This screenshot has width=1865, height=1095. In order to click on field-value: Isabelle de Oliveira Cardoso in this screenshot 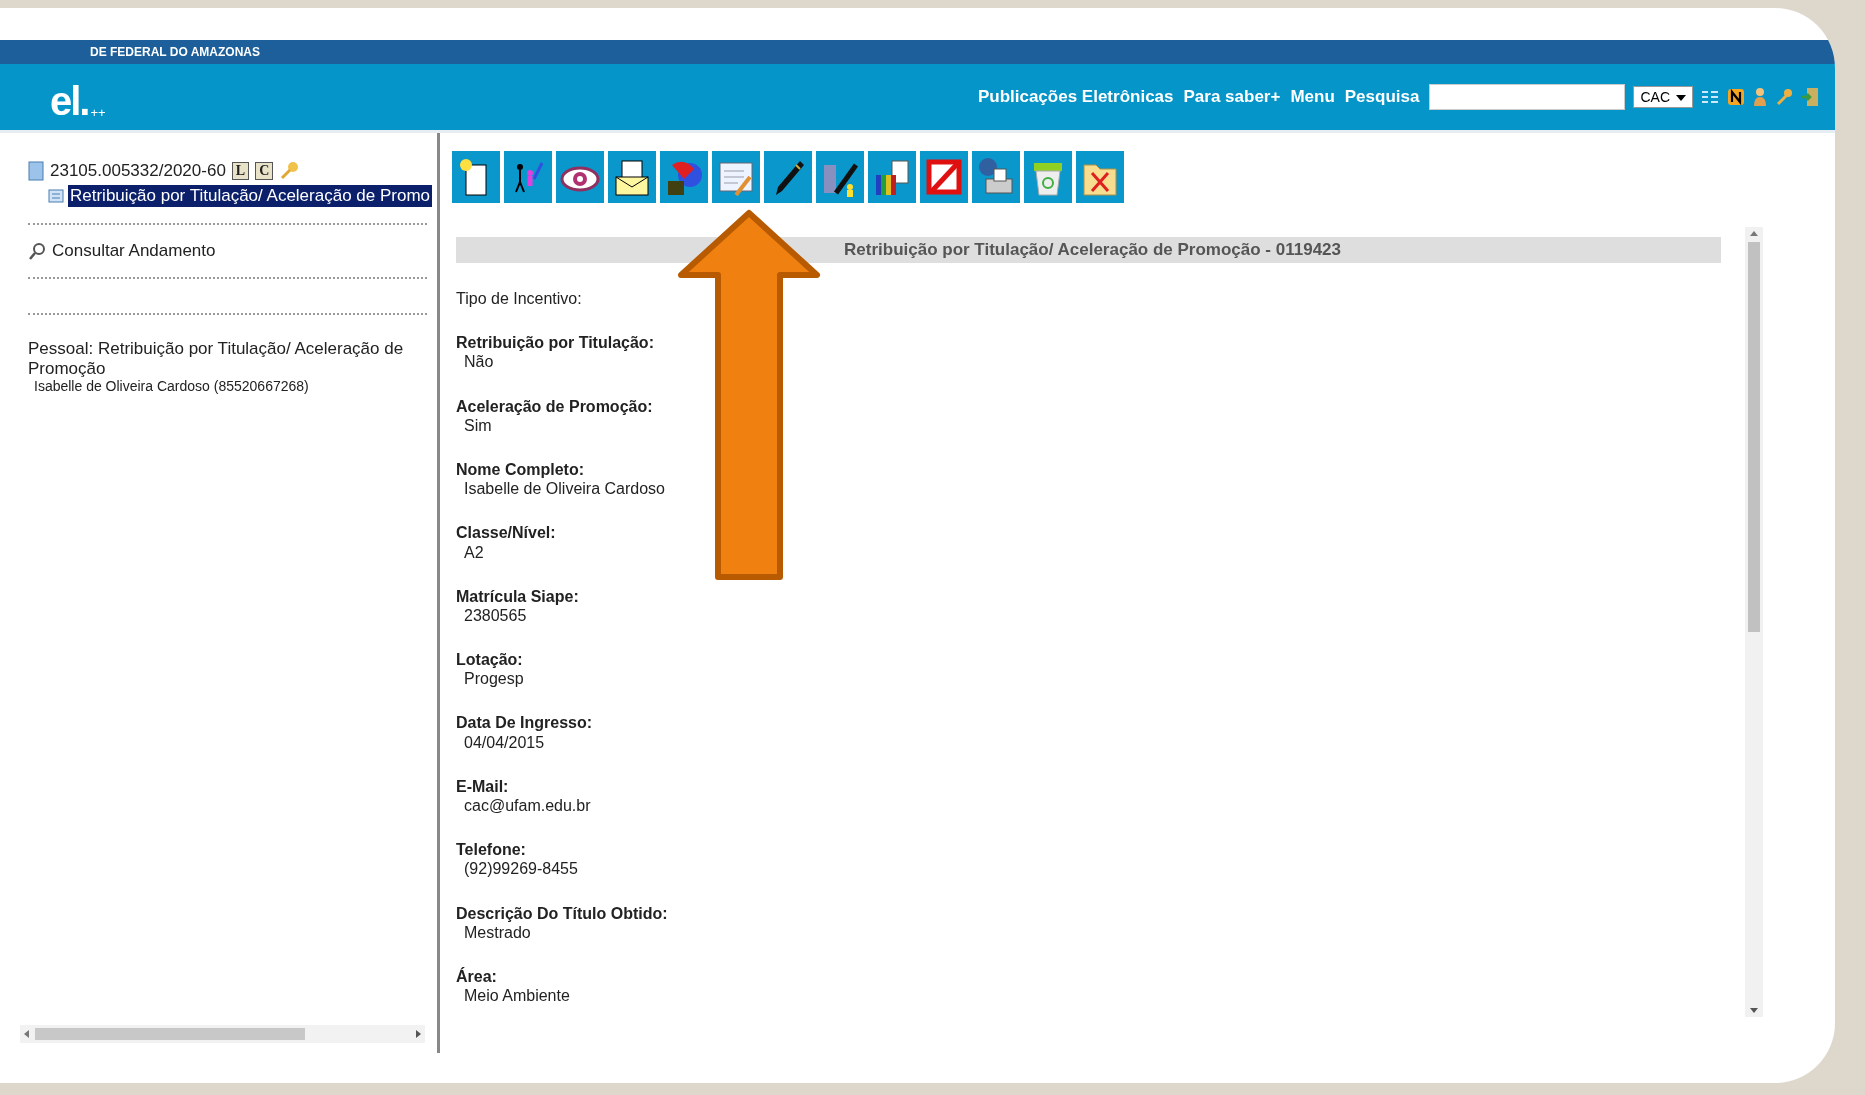, I will do `click(565, 489)`.